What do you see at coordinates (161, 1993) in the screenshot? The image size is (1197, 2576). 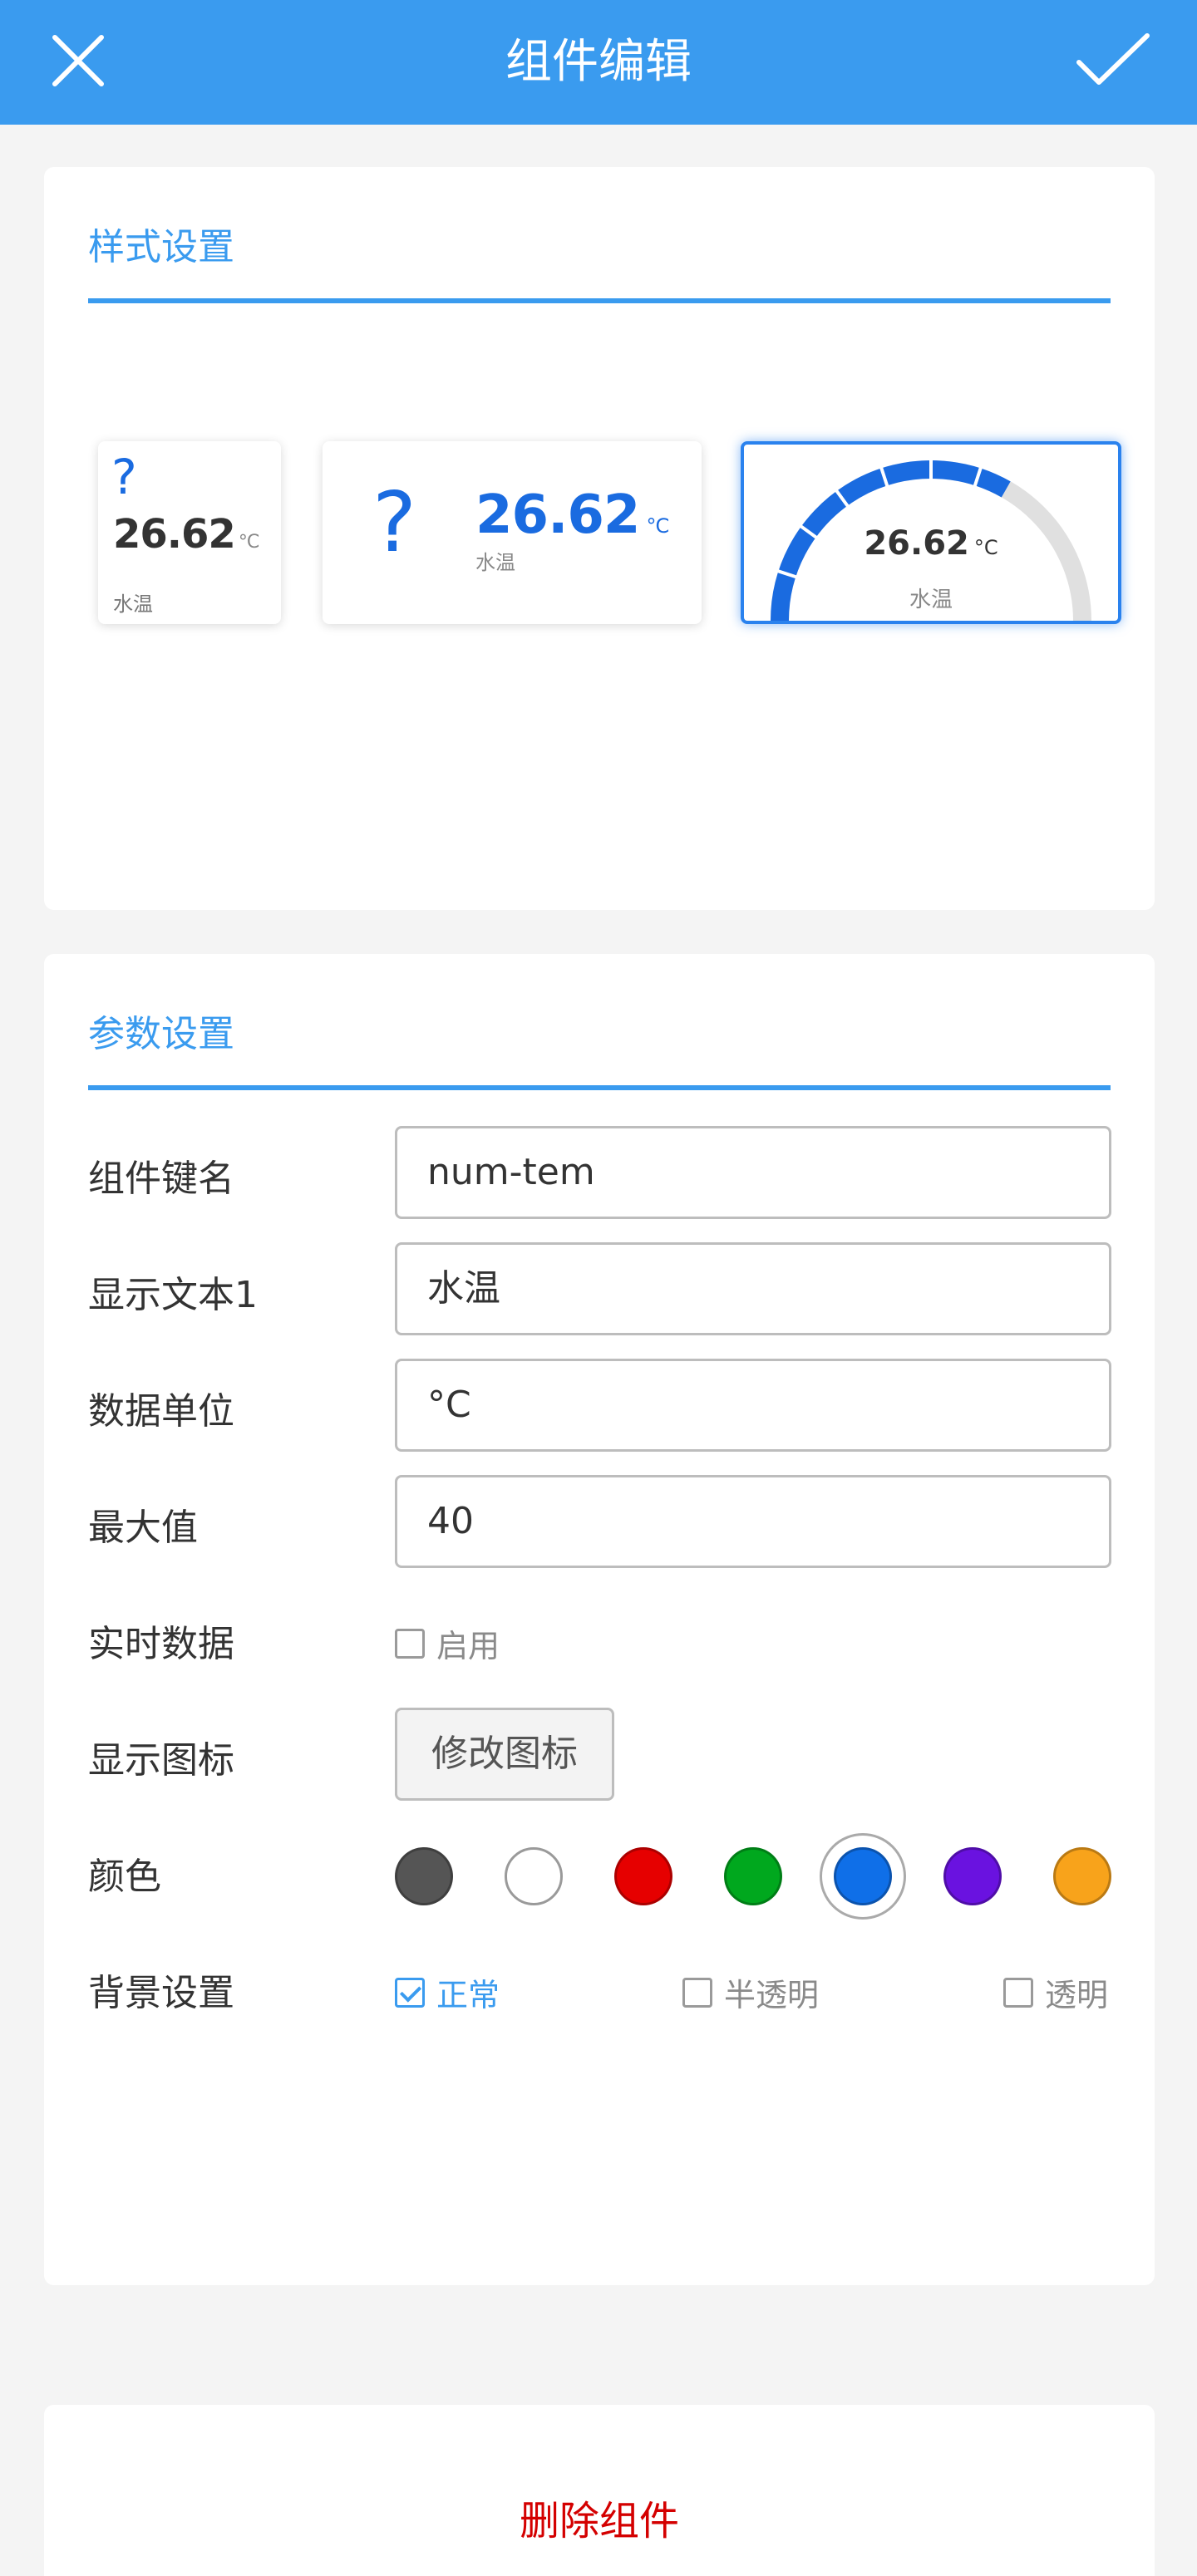 I see `background-label: 背景设置` at bounding box center [161, 1993].